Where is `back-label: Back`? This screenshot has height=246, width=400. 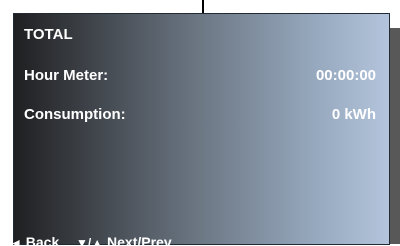 back-label: Back is located at coordinates (42, 240).